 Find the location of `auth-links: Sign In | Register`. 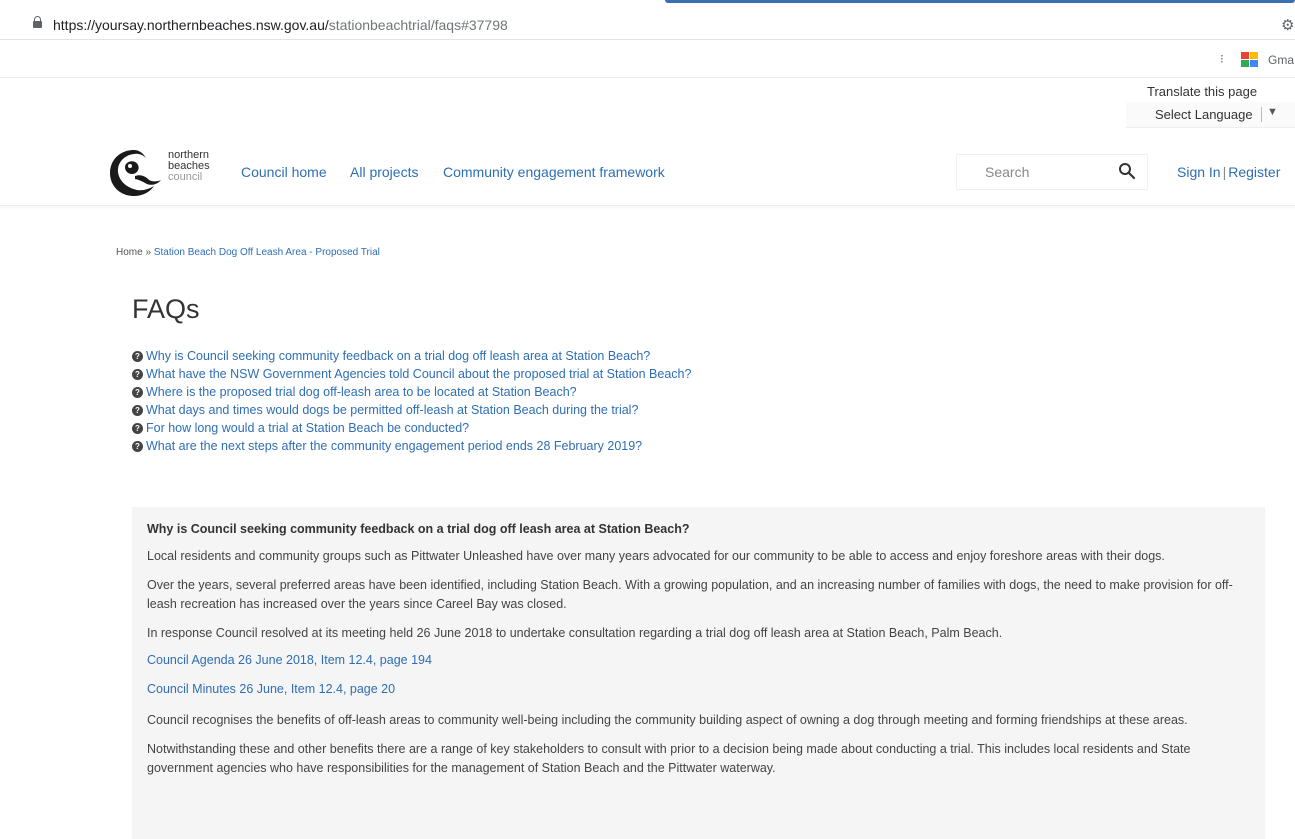

auth-links: Sign In | Register is located at coordinates (1228, 172).